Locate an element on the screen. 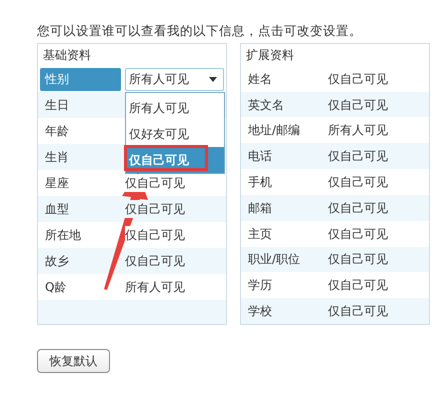 Image resolution: width=446 pixels, height=403 pixels. intro-text: 您可以设置谁可以查看我的以下信息，点击可改变设置。 is located at coordinates (200, 30).